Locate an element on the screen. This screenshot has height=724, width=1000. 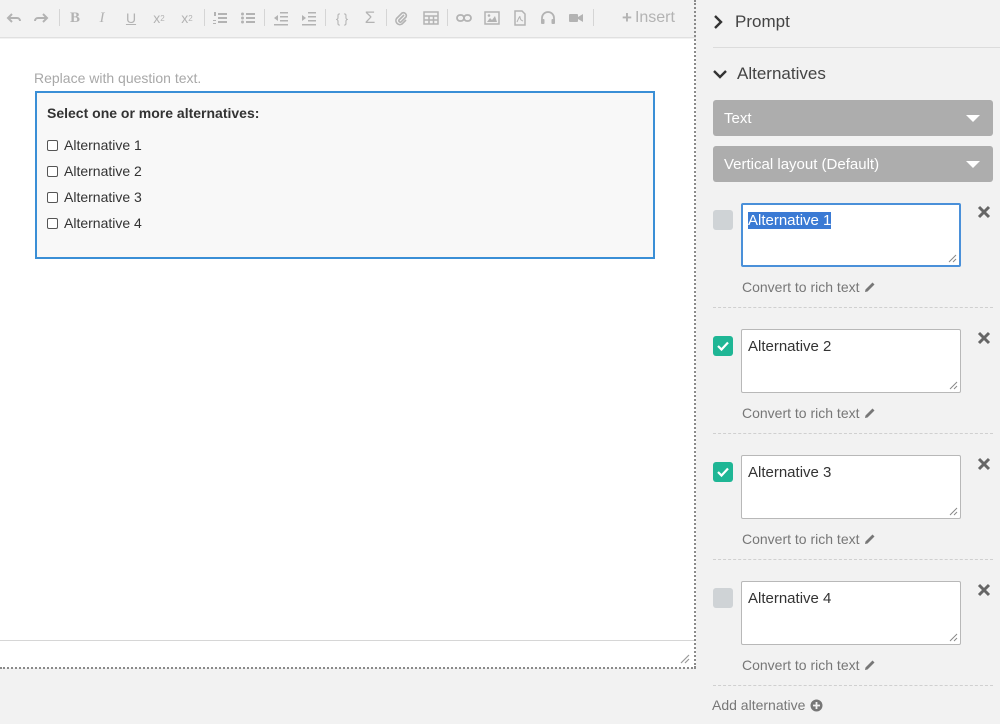
layout-value: Vertical layout (Default) is located at coordinates (802, 164).